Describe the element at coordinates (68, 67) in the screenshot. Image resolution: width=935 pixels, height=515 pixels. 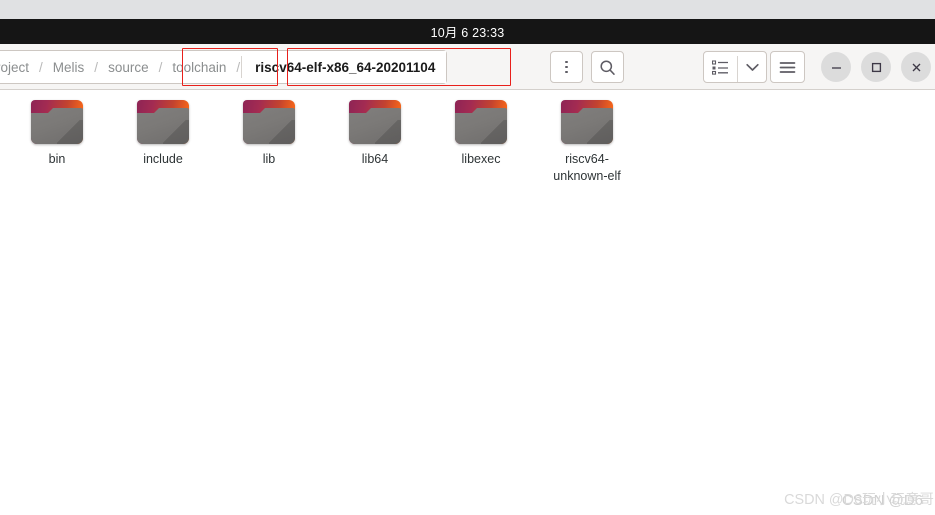
I see `breadcrumb-item-melis: Melis` at that location.